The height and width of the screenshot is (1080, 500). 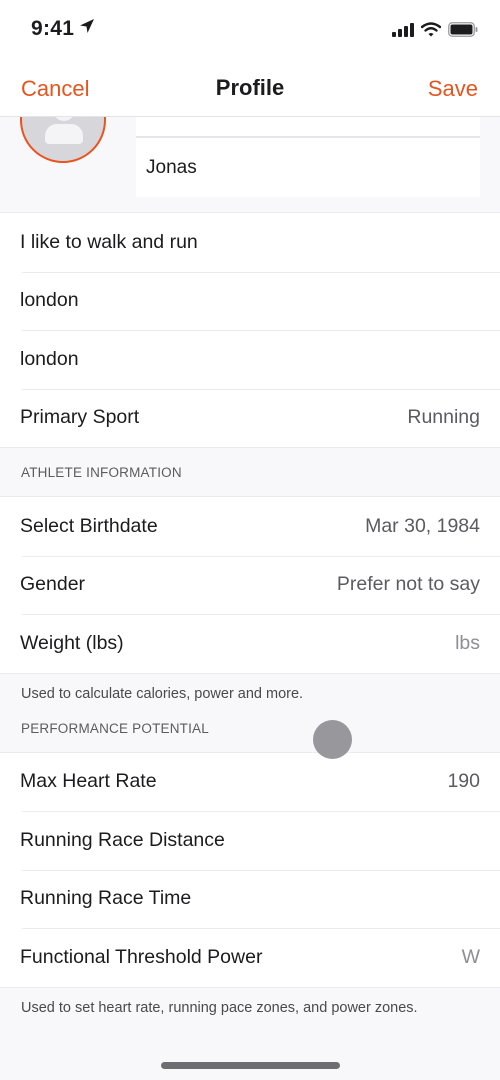 What do you see at coordinates (250, 899) in the screenshot?
I see `race-time-row: Running Race Time` at bounding box center [250, 899].